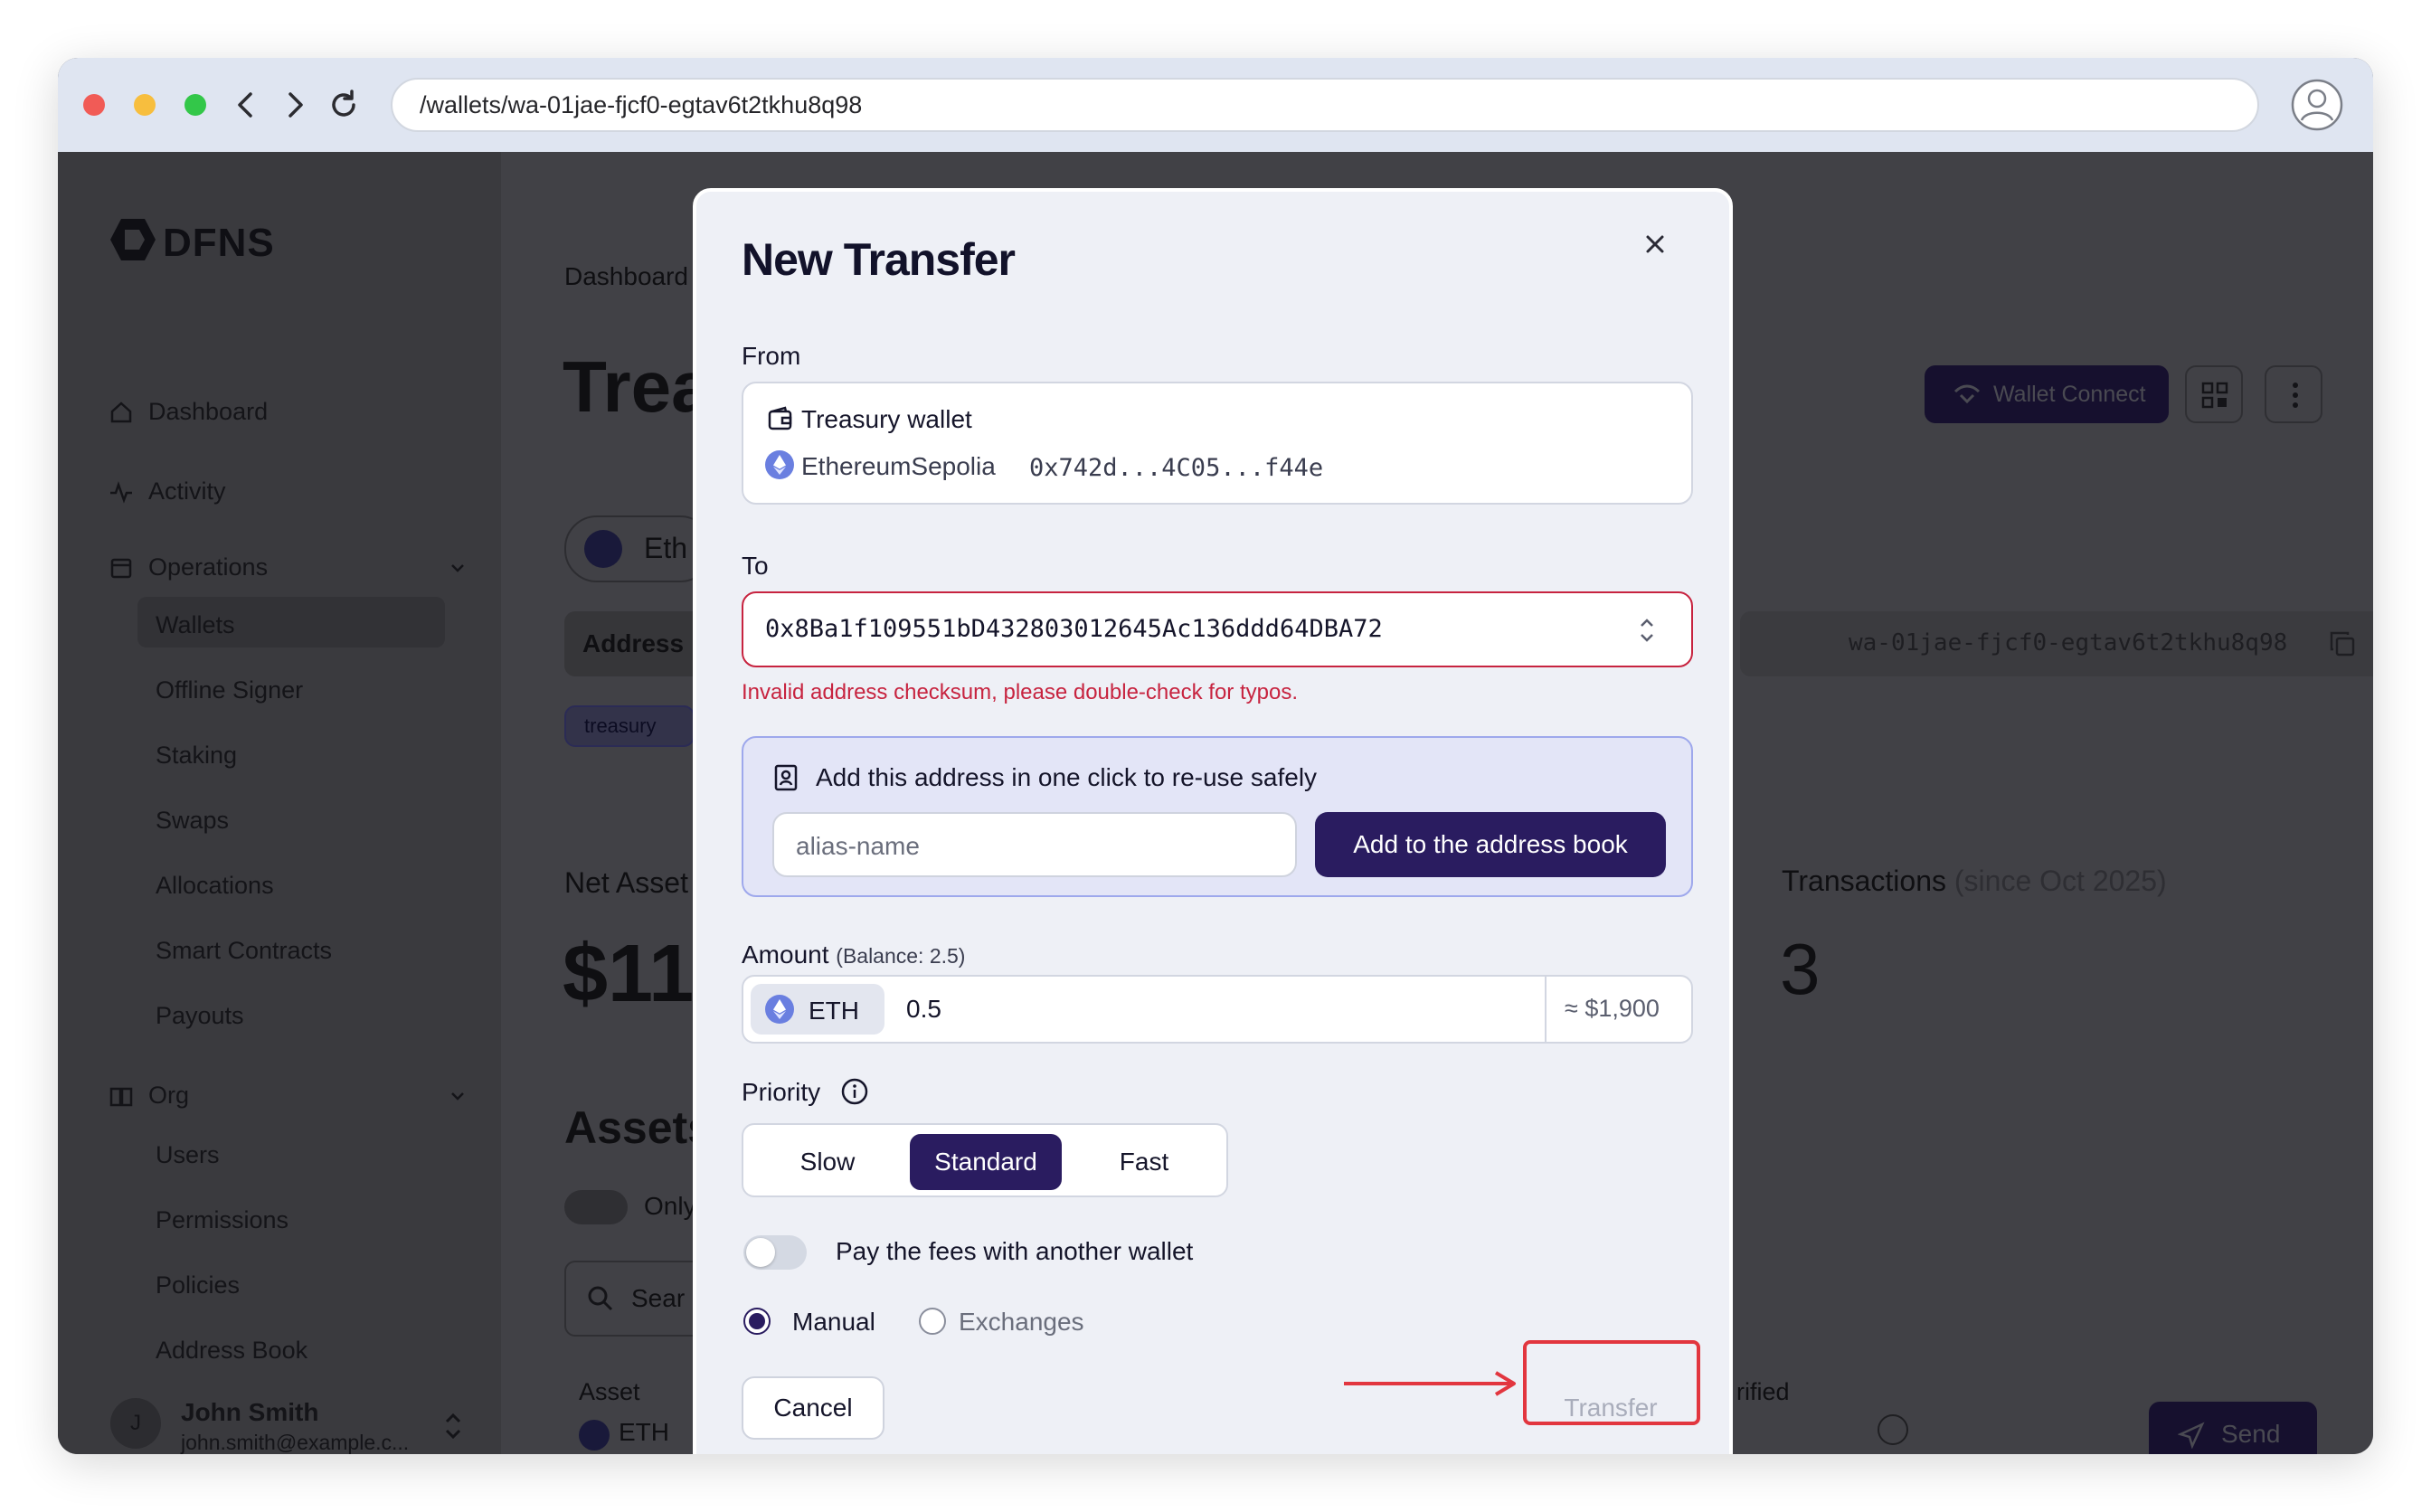 The width and height of the screenshot is (2431, 1512). What do you see at coordinates (1144, 1162) in the screenshot?
I see `priority-option-fast: Fast` at bounding box center [1144, 1162].